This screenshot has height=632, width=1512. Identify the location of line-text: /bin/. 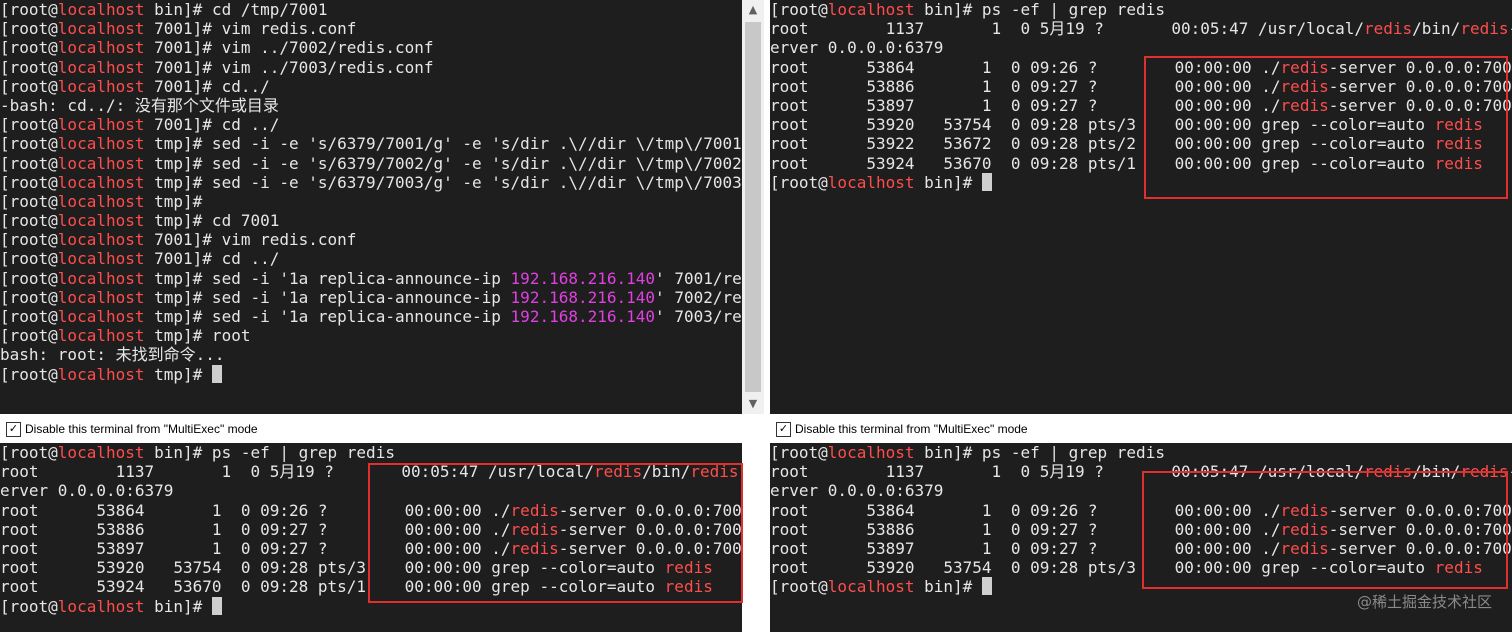
(1436, 29).